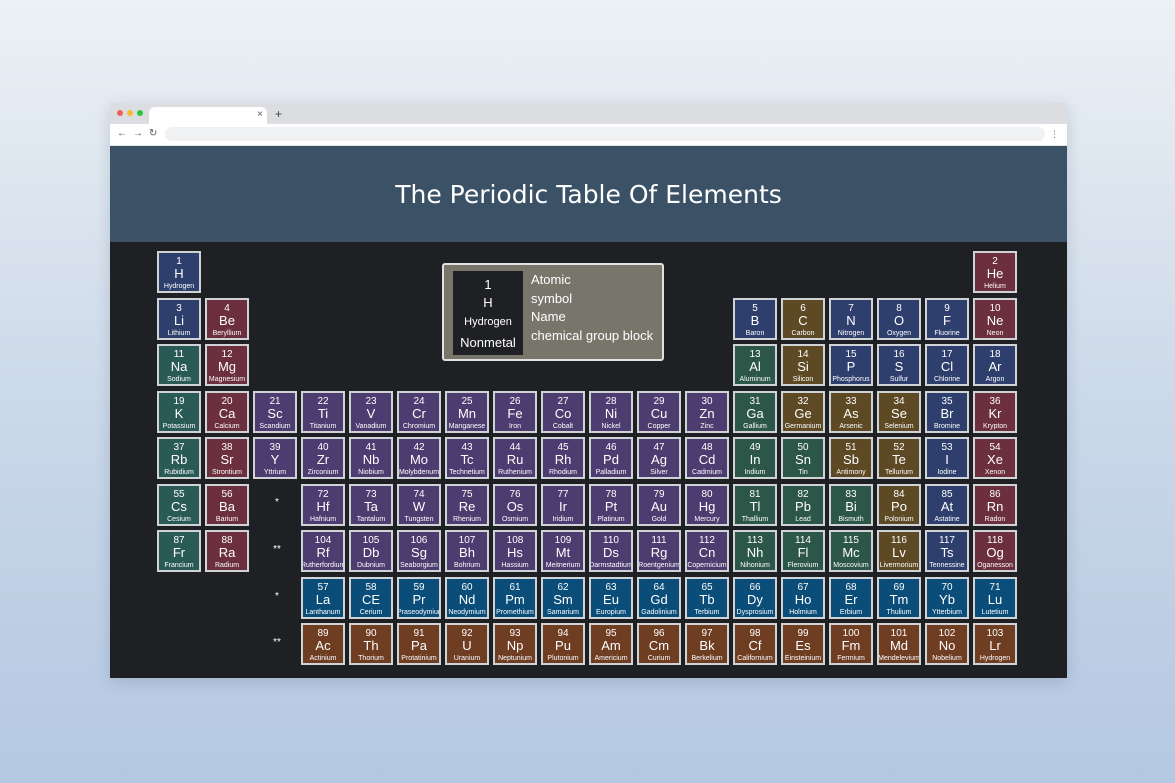  Describe the element at coordinates (563, 412) in the screenshot. I see `element-co: 27 Co Cobalt` at that location.